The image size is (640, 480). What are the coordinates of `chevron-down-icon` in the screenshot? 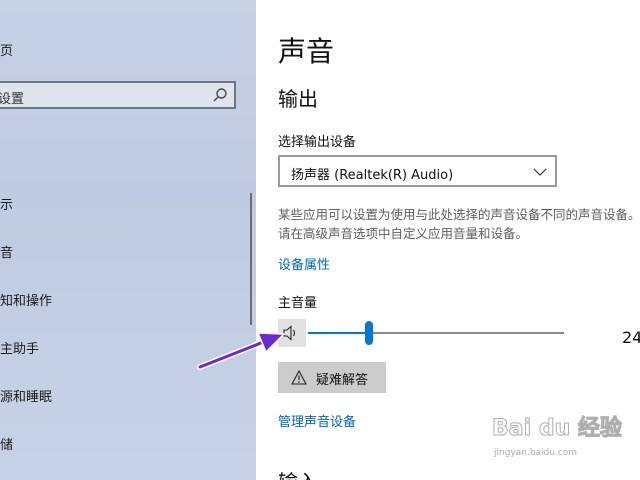 It's located at (540, 172).